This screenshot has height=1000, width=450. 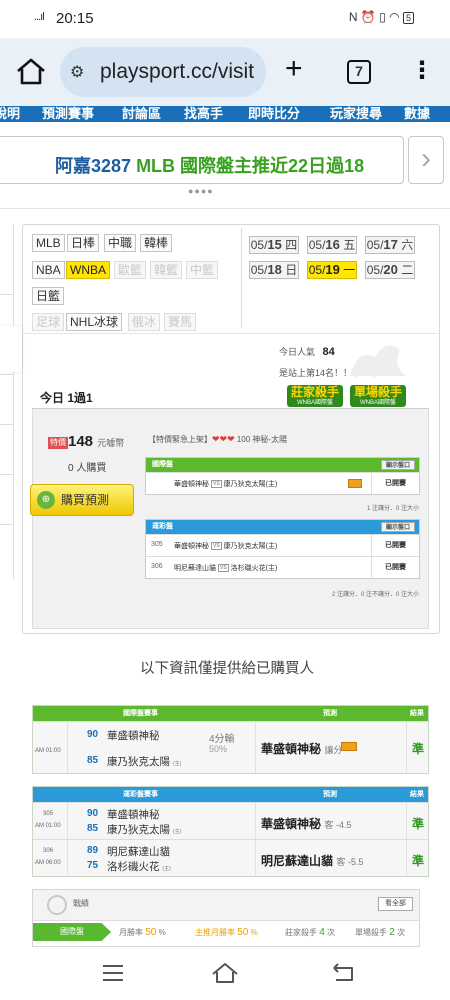 What do you see at coordinates (378, 360) in the screenshot?
I see `decorative-figure-icon` at bounding box center [378, 360].